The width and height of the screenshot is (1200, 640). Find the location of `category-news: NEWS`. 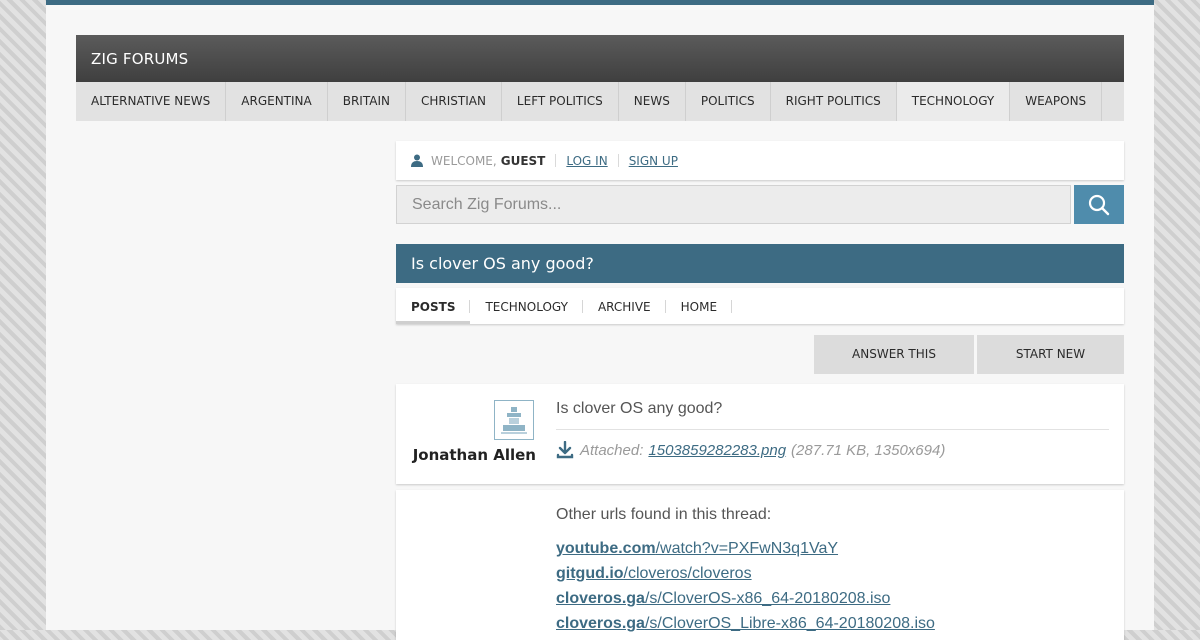

category-news: NEWS is located at coordinates (652, 101).